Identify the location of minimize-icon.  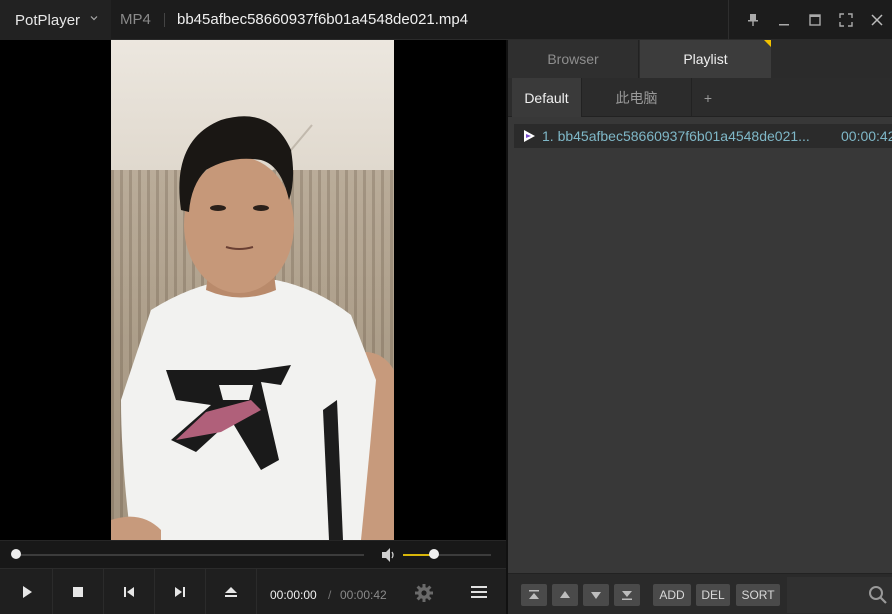
(783, 25).